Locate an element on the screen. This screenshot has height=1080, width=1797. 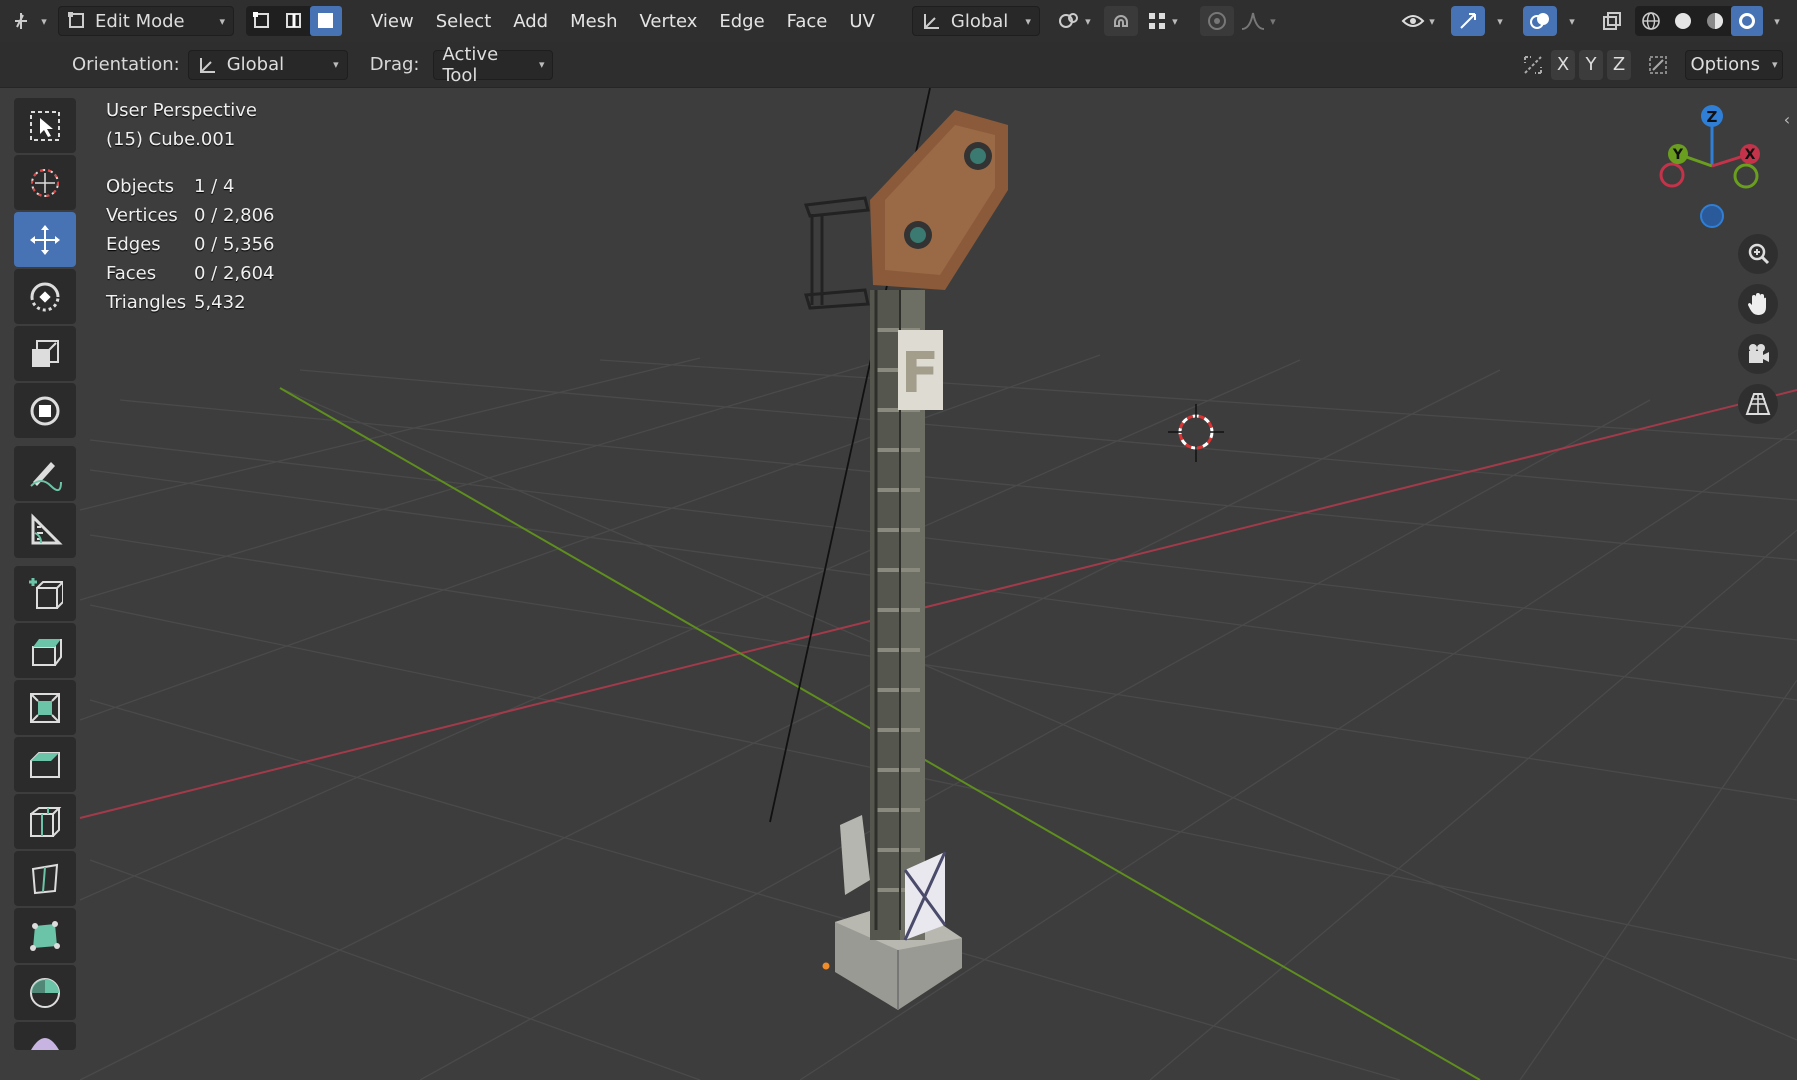
cursor-tool is located at coordinates (45, 182).